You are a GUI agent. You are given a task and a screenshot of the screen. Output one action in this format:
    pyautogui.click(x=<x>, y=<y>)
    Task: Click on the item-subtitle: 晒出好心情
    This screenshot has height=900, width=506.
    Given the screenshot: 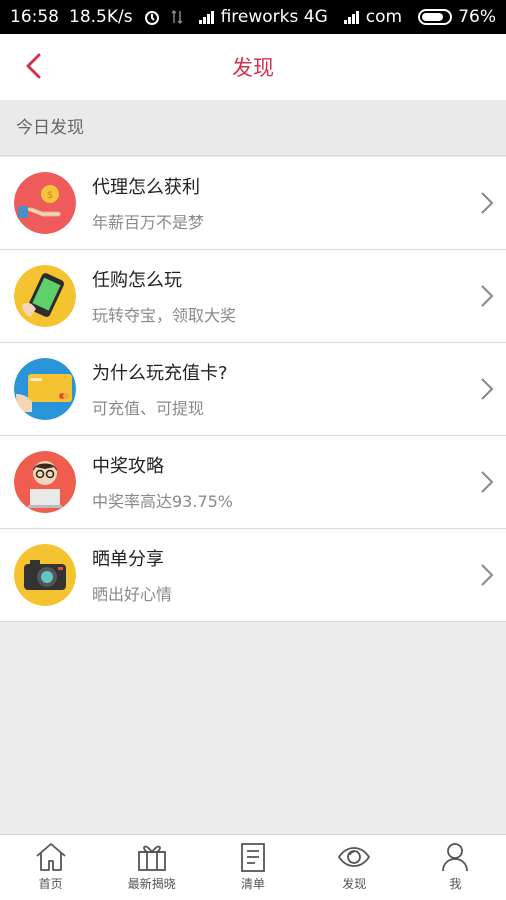 What is the action you would take?
    pyautogui.click(x=132, y=594)
    